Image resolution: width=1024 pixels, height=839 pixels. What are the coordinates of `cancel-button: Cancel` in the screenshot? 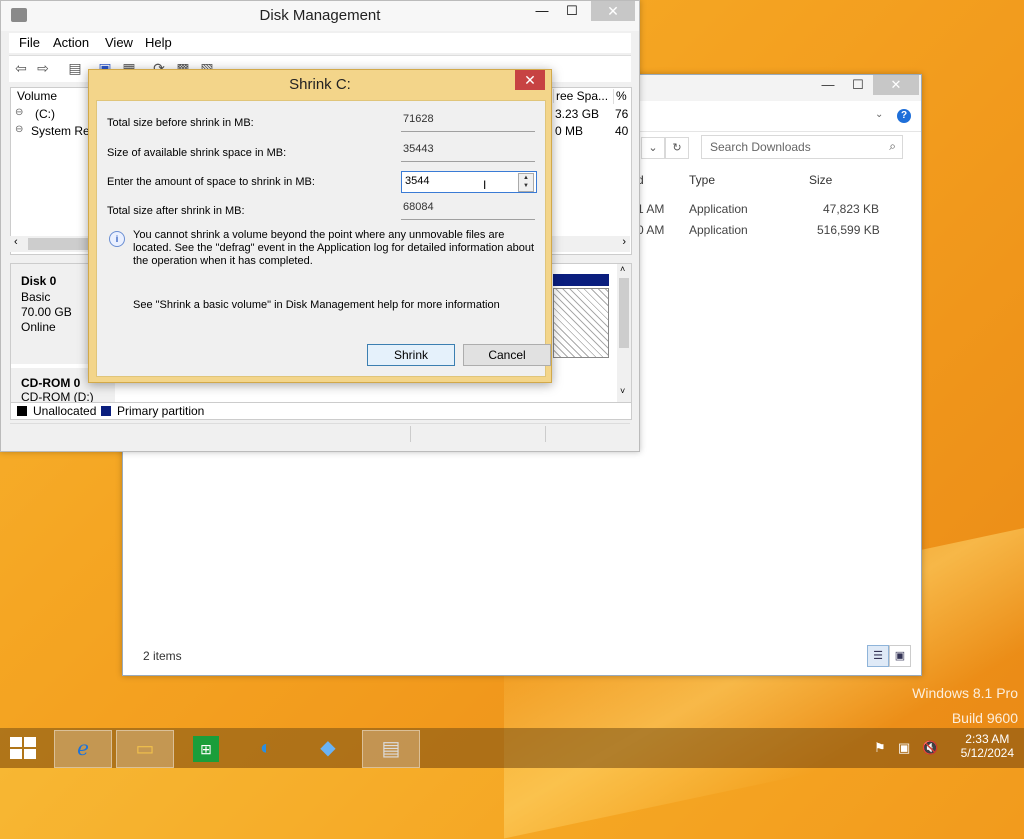 It's located at (507, 355).